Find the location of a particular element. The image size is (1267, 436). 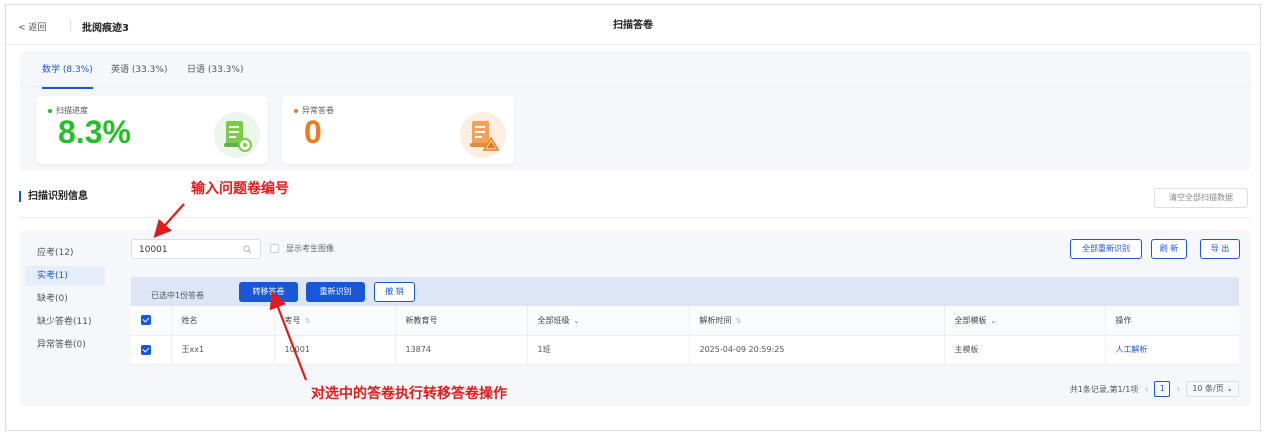

refresh-button: 刷 新 is located at coordinates (1169, 249).